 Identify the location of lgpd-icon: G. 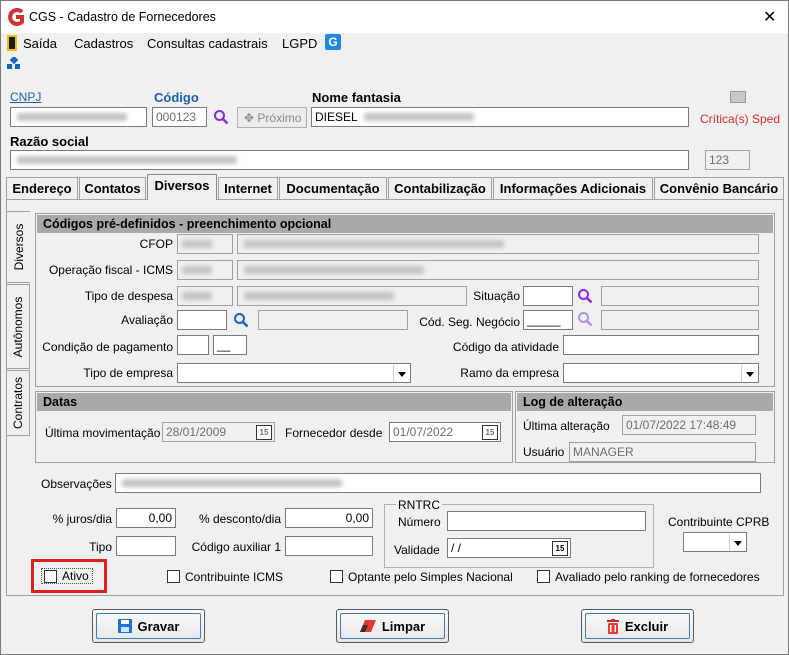
(333, 42).